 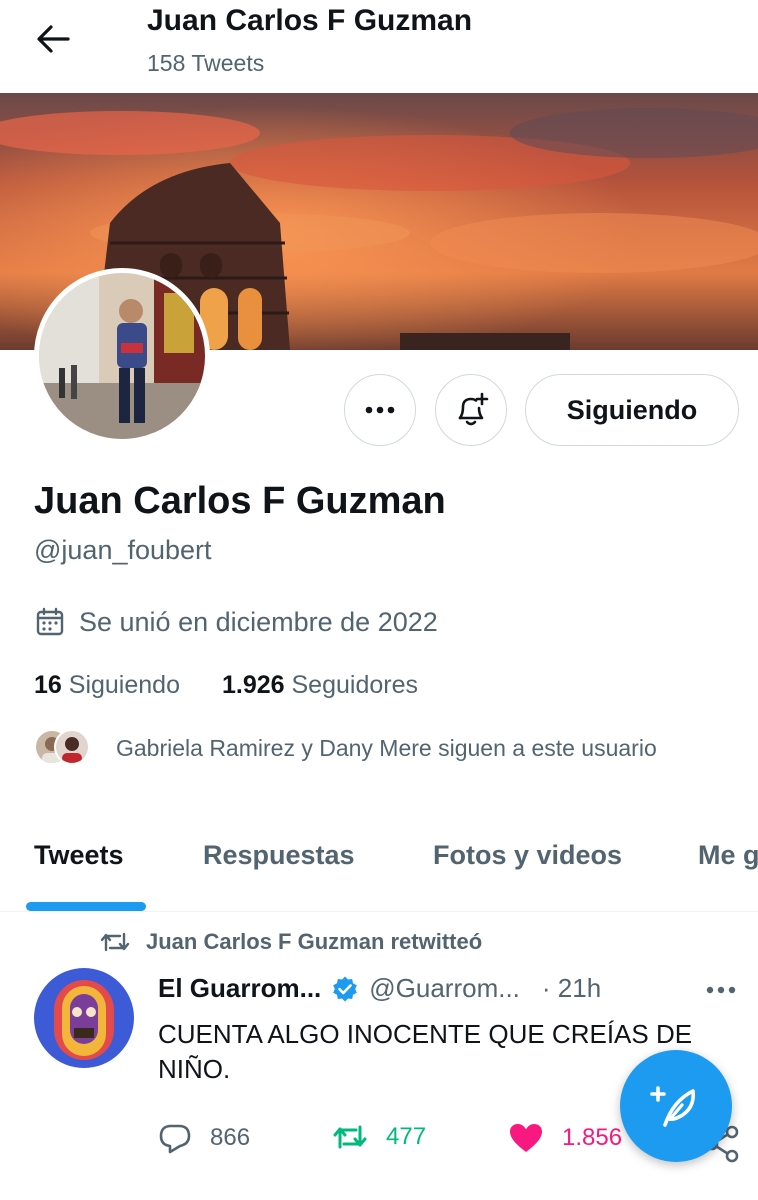 I want to click on follow-stats: 16 Siguiendo 1.926 Seguidores, so click(x=226, y=685).